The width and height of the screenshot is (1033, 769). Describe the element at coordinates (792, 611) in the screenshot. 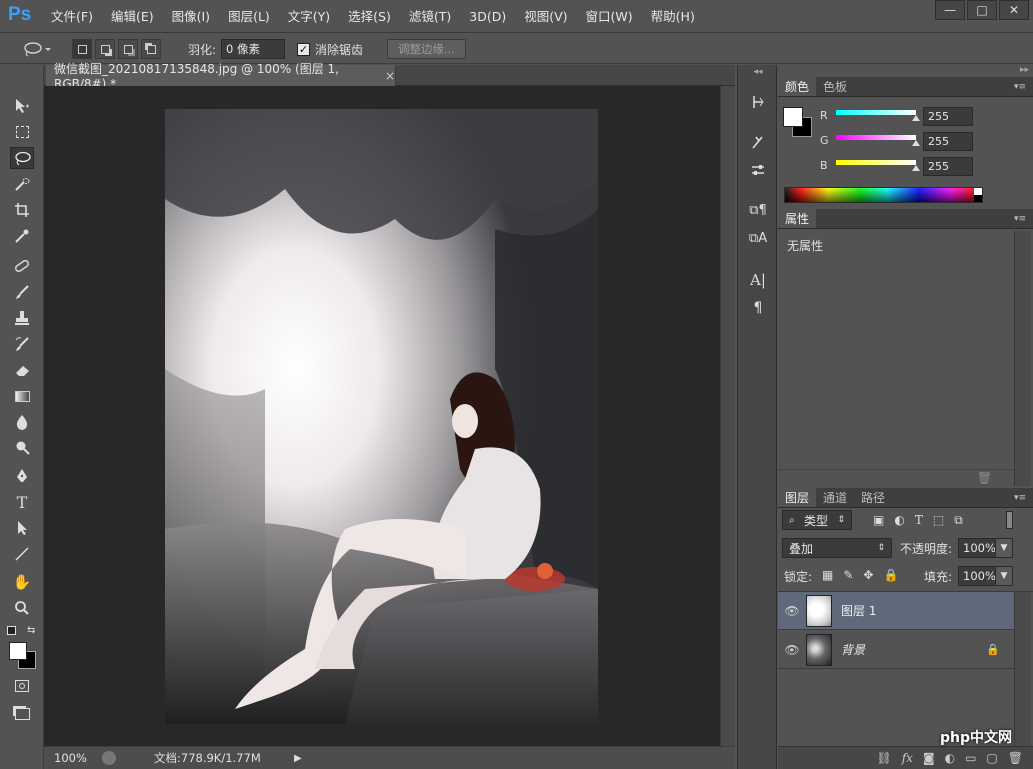

I see `layer-visibility-eye-icon: 👁` at that location.